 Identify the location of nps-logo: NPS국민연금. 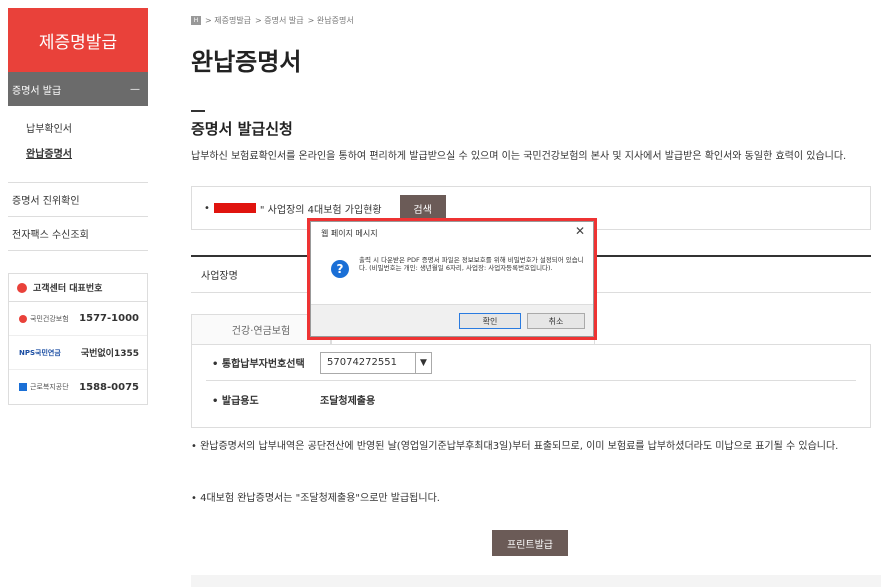
(40, 353).